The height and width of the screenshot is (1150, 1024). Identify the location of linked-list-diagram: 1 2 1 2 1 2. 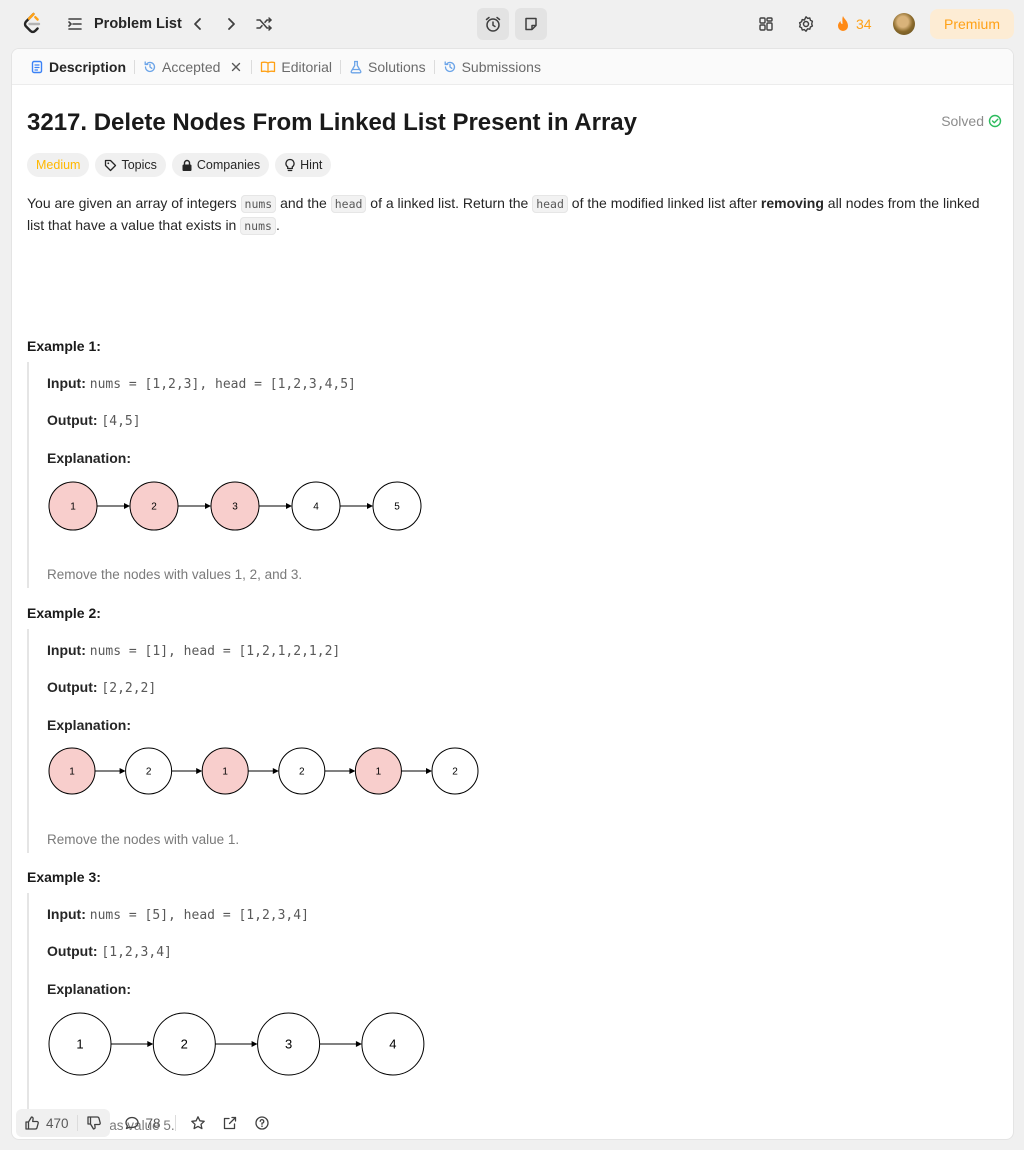
(263, 771).